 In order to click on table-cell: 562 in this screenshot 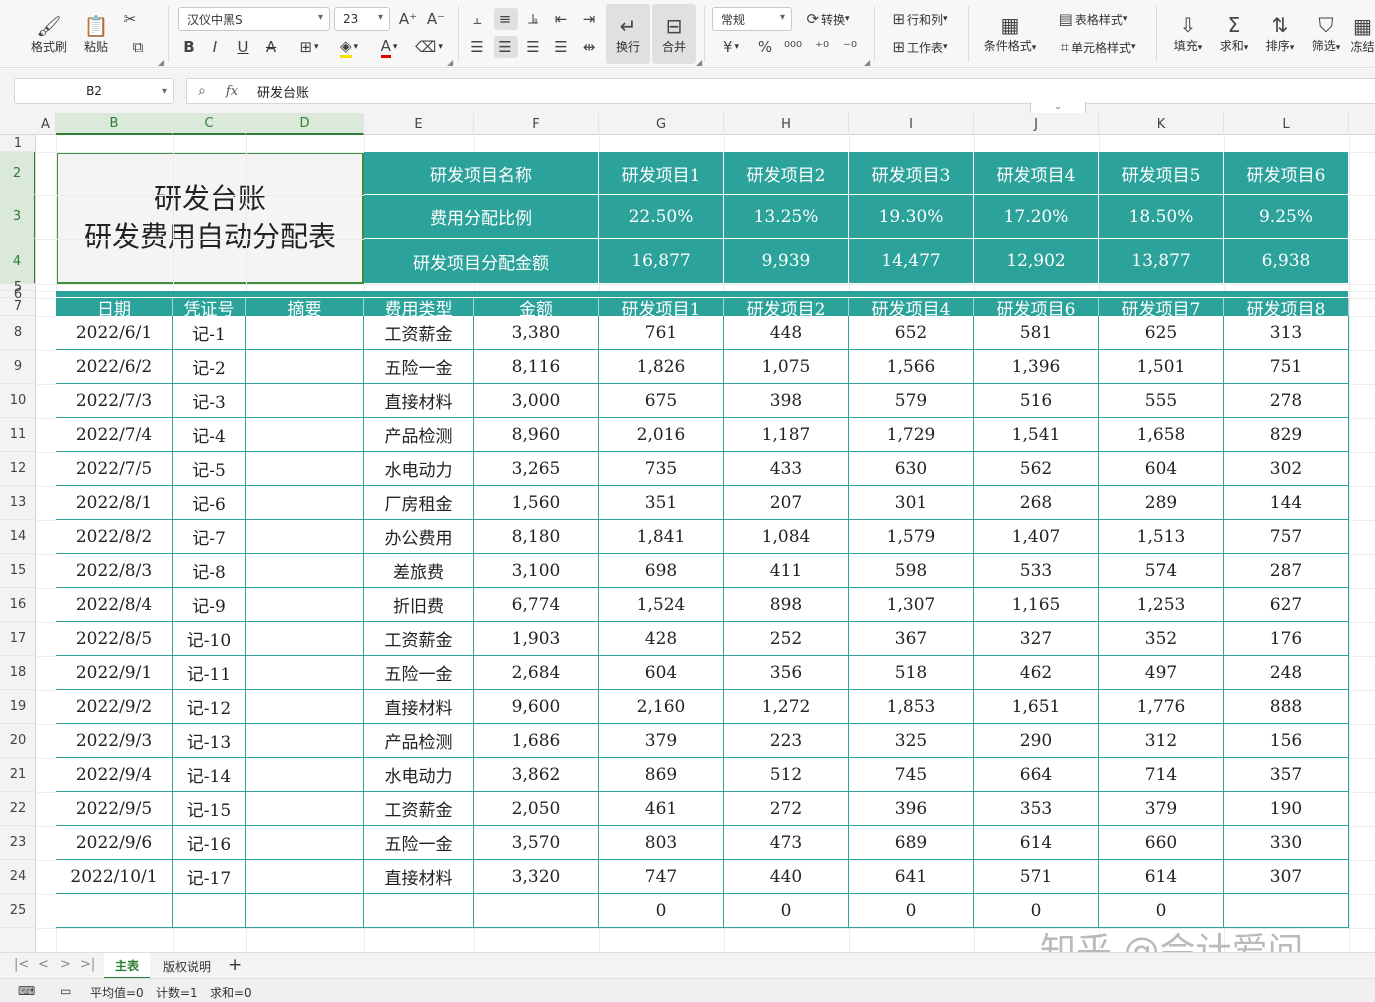, I will do `click(1036, 469)`.